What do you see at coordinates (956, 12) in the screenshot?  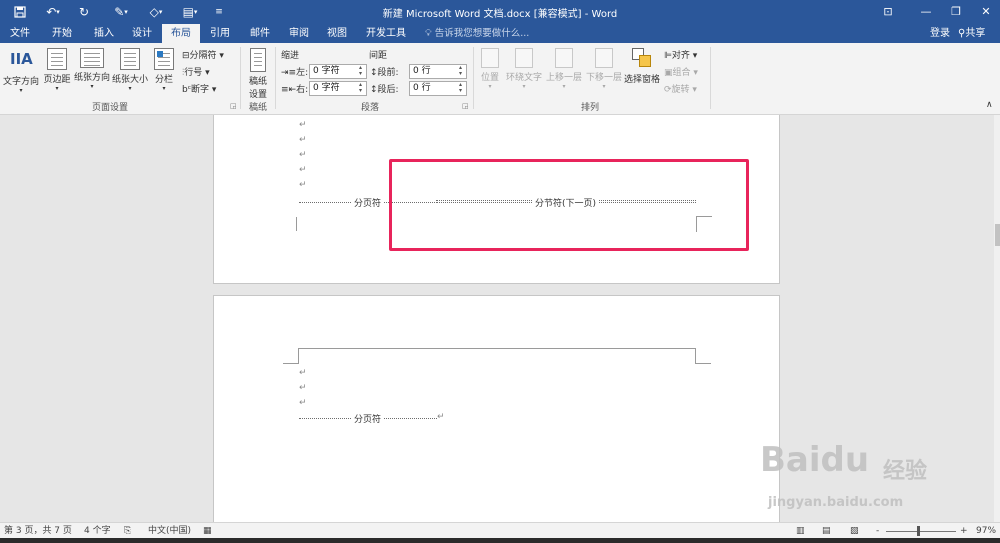 I see `restore-icon: ❐` at bounding box center [956, 12].